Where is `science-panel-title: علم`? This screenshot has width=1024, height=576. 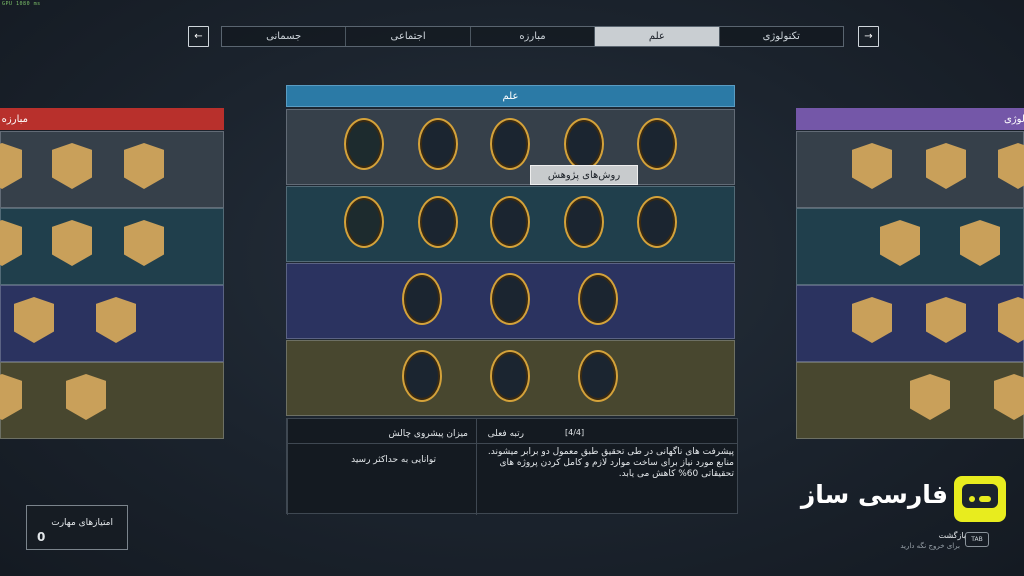
science-panel-title: علم is located at coordinates (510, 96).